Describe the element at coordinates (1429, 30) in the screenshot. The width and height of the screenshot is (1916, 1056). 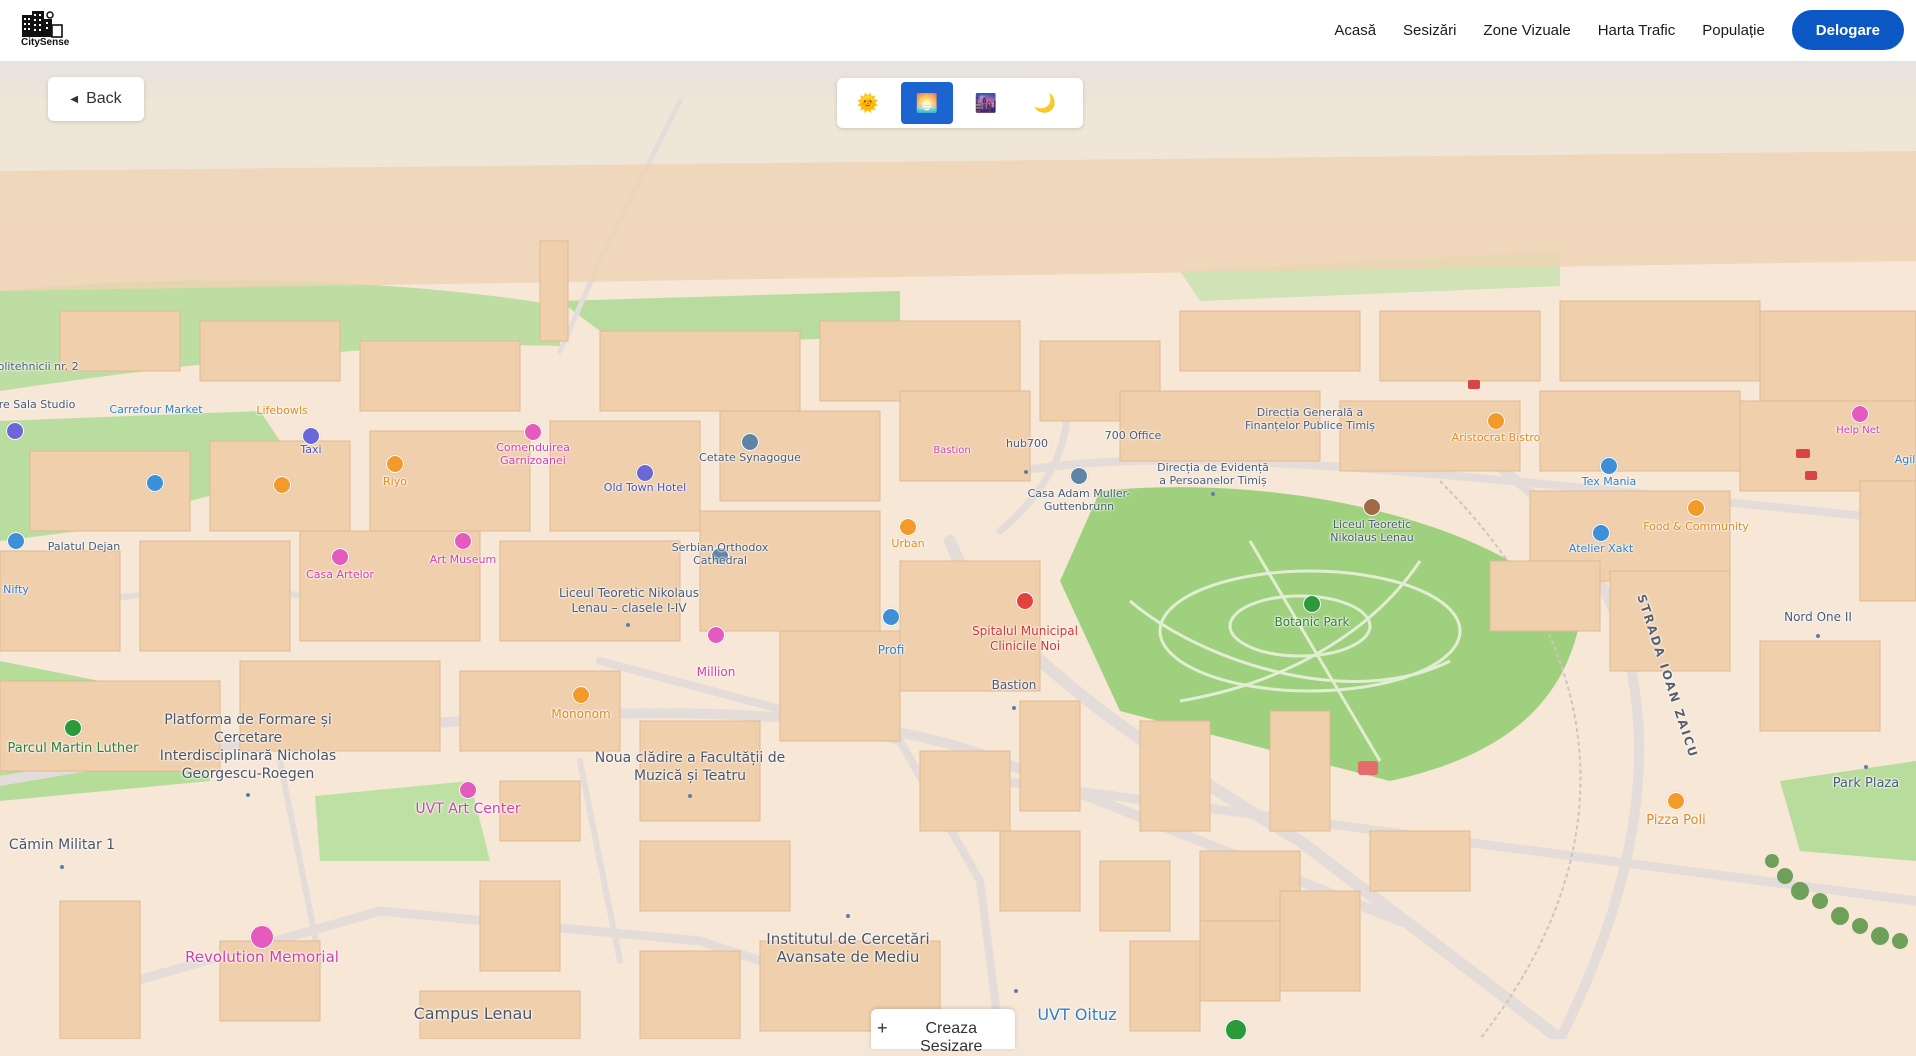
I see `nav-reports: Sesizări` at that location.